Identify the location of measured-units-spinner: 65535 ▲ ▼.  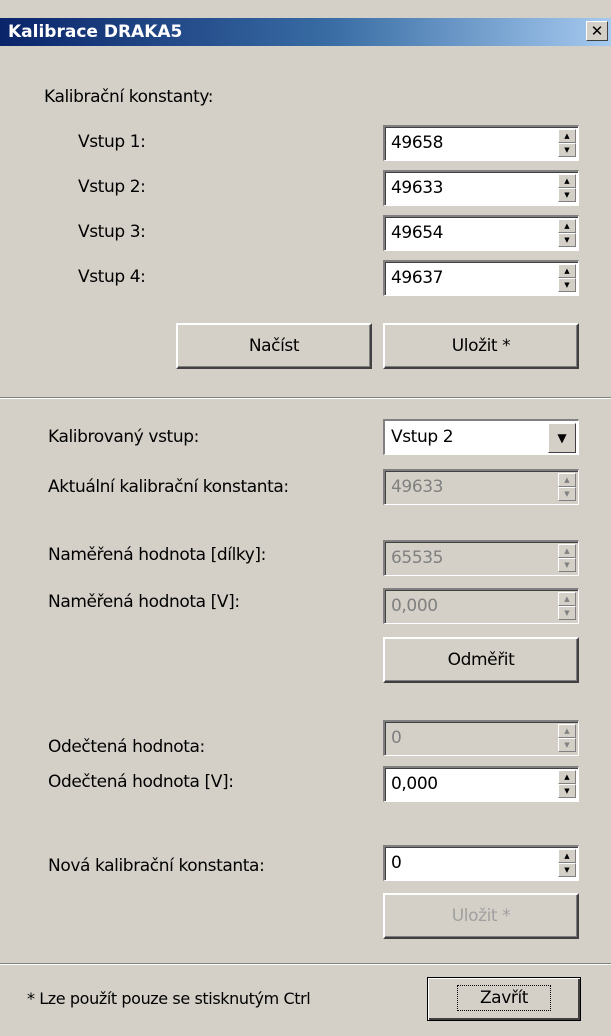
(481, 558).